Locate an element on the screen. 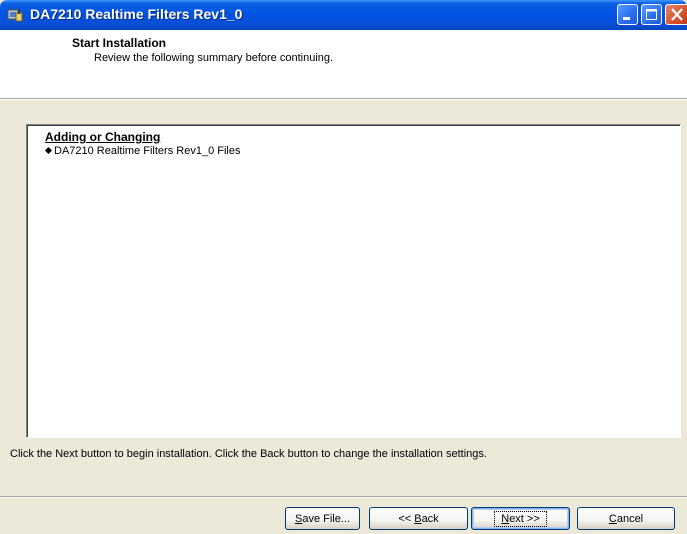 This screenshot has height=534, width=687. window-title: DA7210 Realtime Filters Rev1_0 is located at coordinates (136, 14).